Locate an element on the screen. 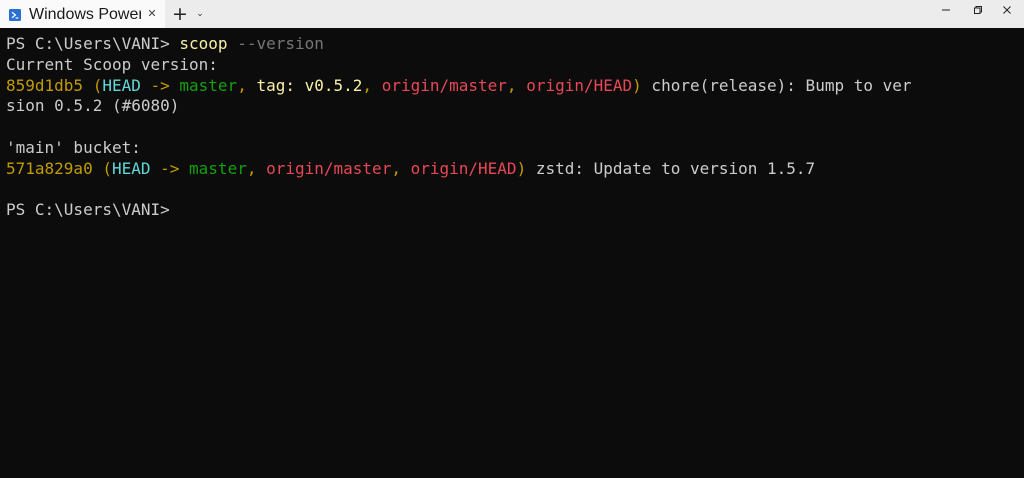  terminal-text: Current Scoop version: is located at coordinates (112, 64).